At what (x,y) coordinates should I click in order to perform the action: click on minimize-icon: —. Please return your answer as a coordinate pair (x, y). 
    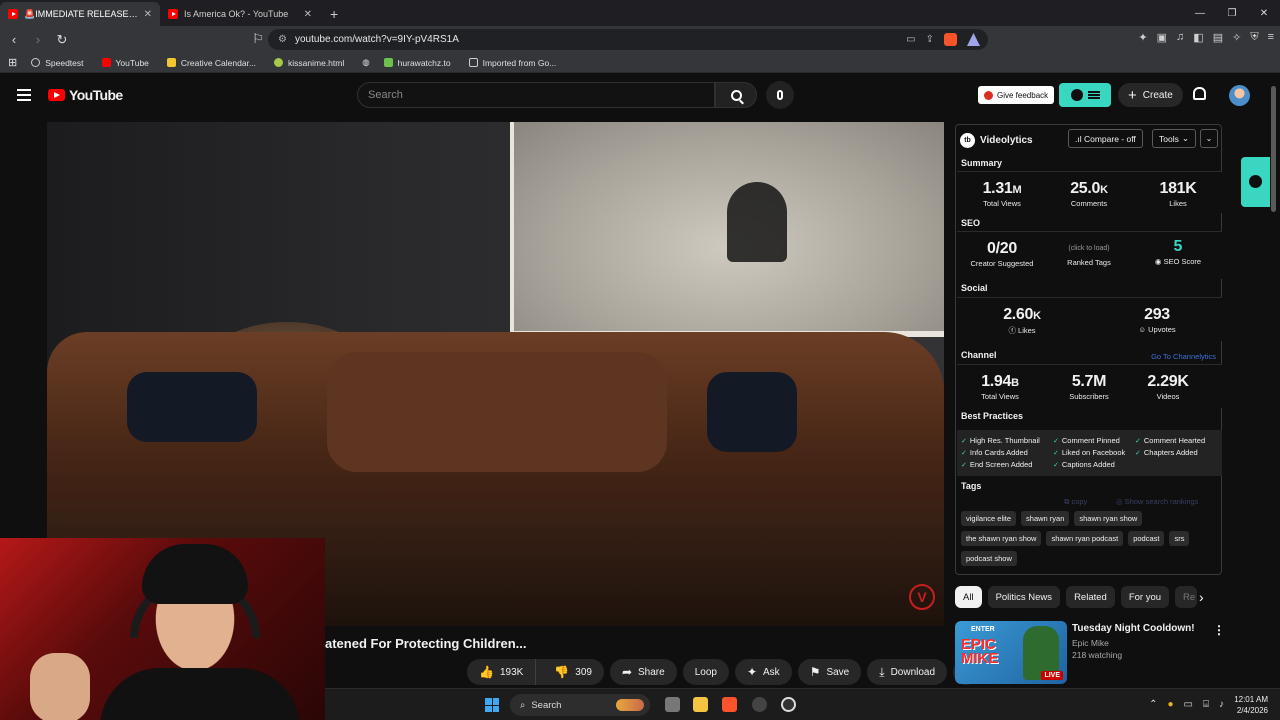
    Looking at the image, I should click on (1200, 13).